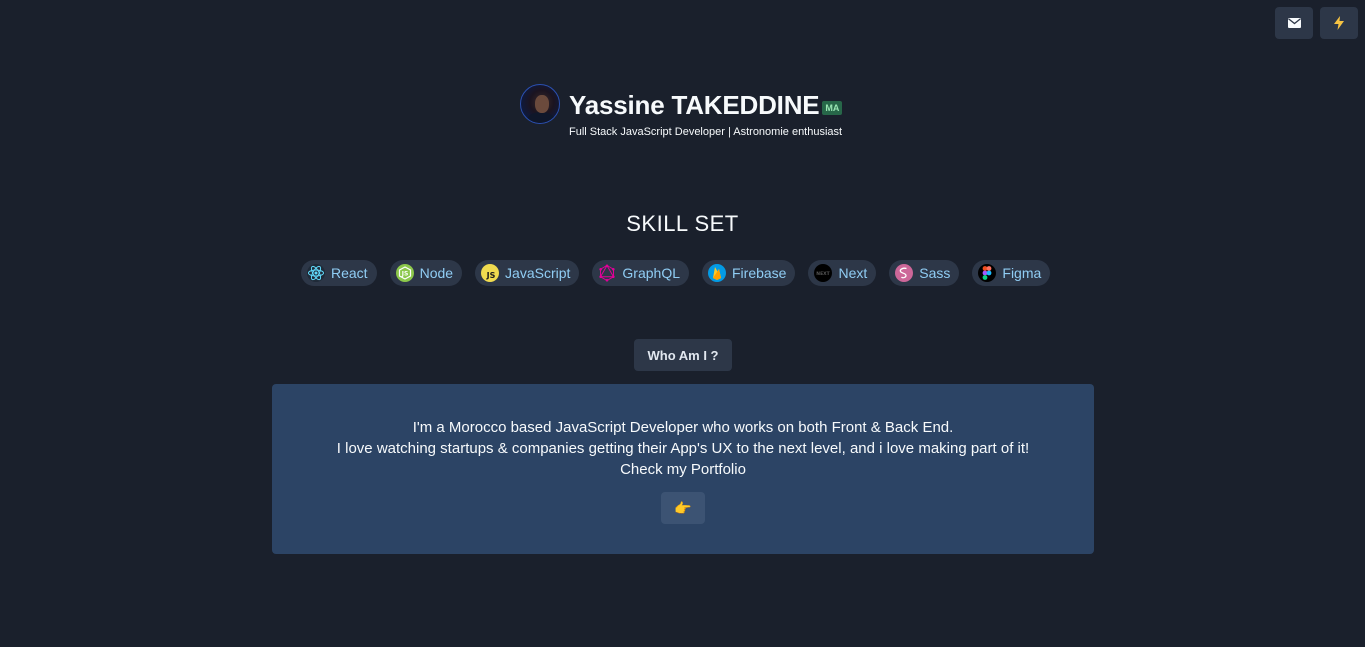  I want to click on graphql-icon, so click(607, 273).